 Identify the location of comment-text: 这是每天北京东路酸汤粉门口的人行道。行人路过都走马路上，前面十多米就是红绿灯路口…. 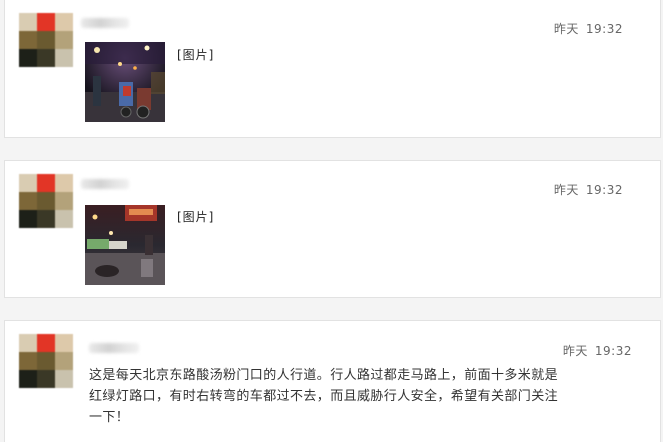
(324, 396).